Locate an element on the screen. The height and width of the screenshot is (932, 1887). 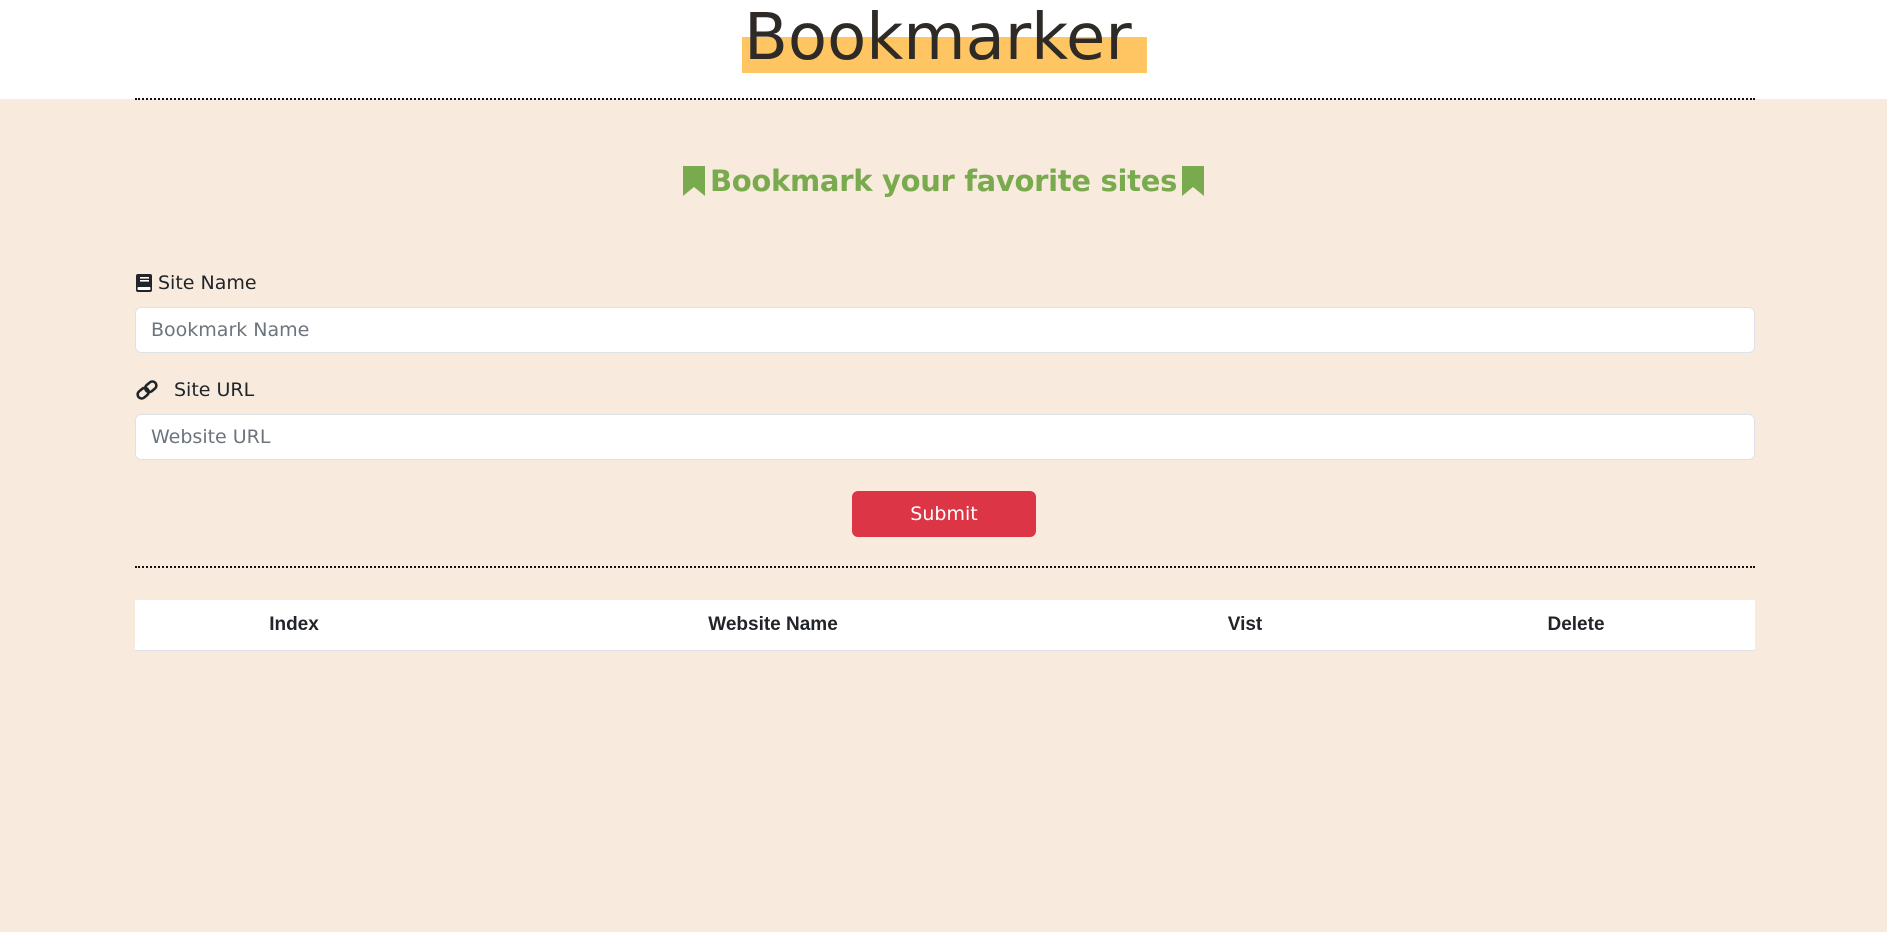
bookmarks-table: Index Website Name Vist Delete is located at coordinates (945, 625).